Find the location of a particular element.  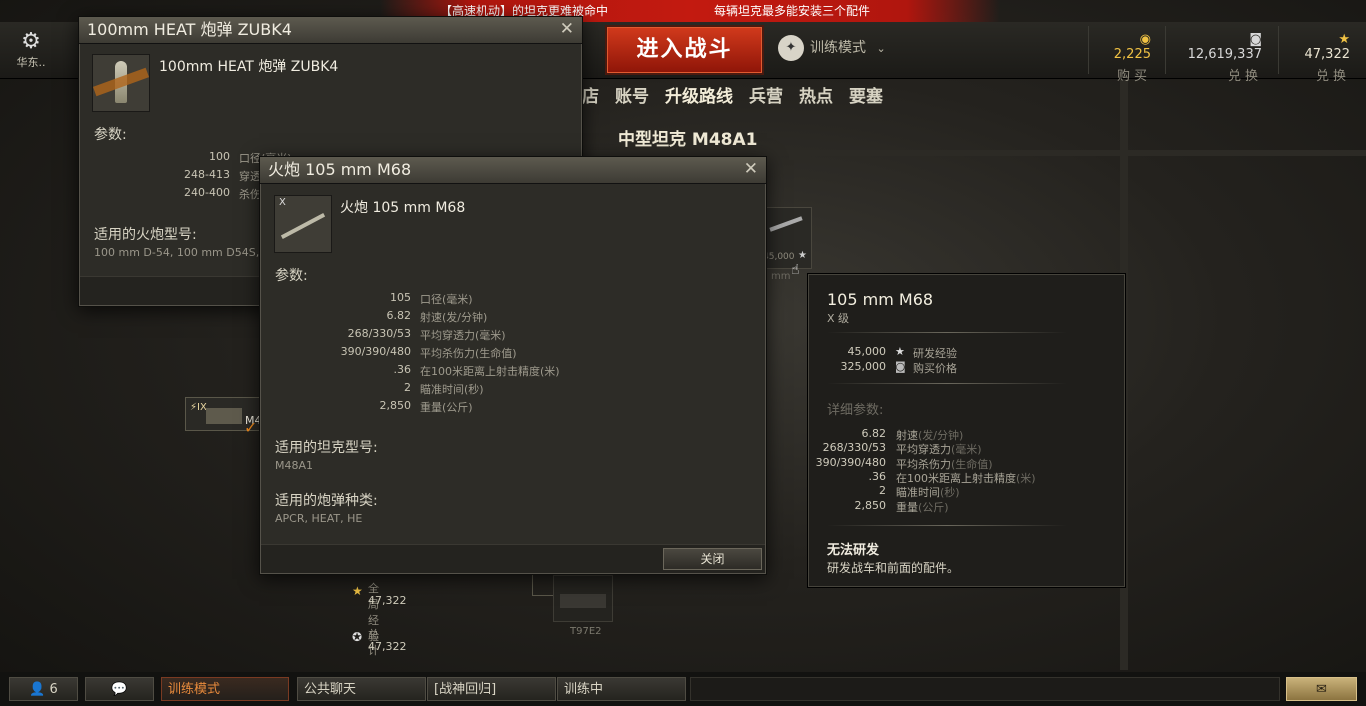

cost-value: 325,000 is located at coordinates (863, 366).